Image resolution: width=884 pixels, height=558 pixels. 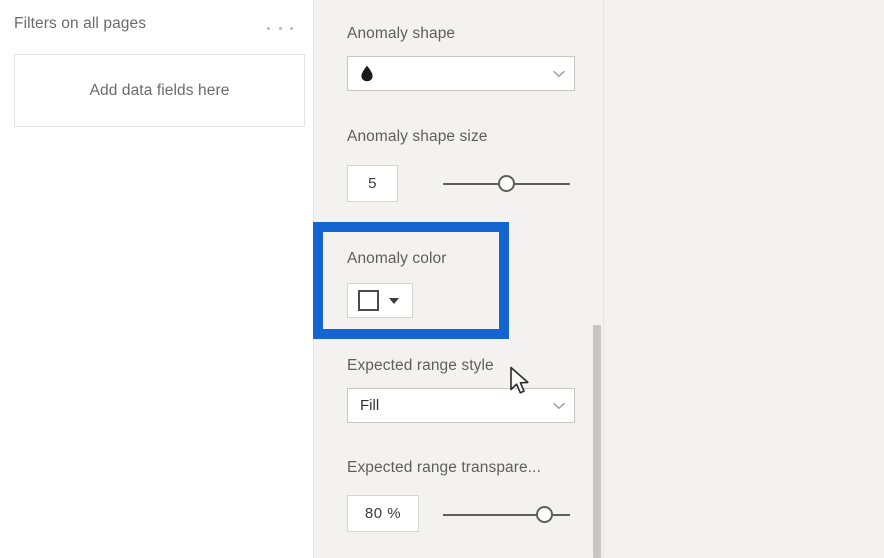 I want to click on anomaly-color-swatch, so click(x=368, y=300).